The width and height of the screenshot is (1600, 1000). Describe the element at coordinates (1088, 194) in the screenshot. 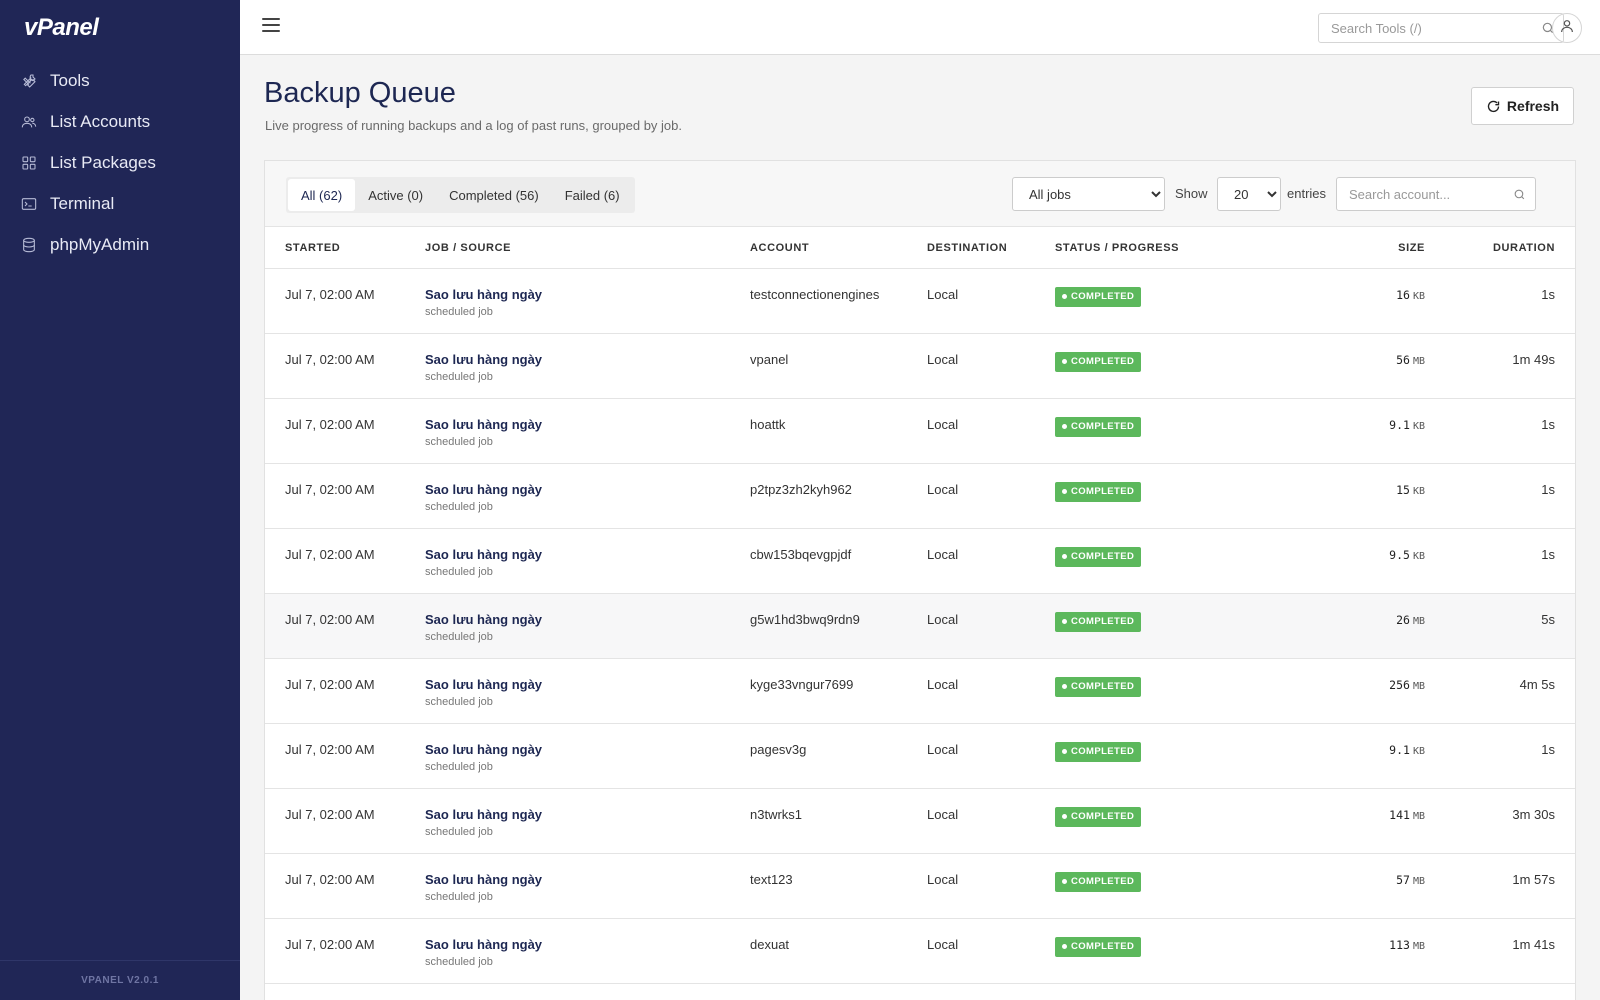

I see `job-filter-select: All jobs` at that location.